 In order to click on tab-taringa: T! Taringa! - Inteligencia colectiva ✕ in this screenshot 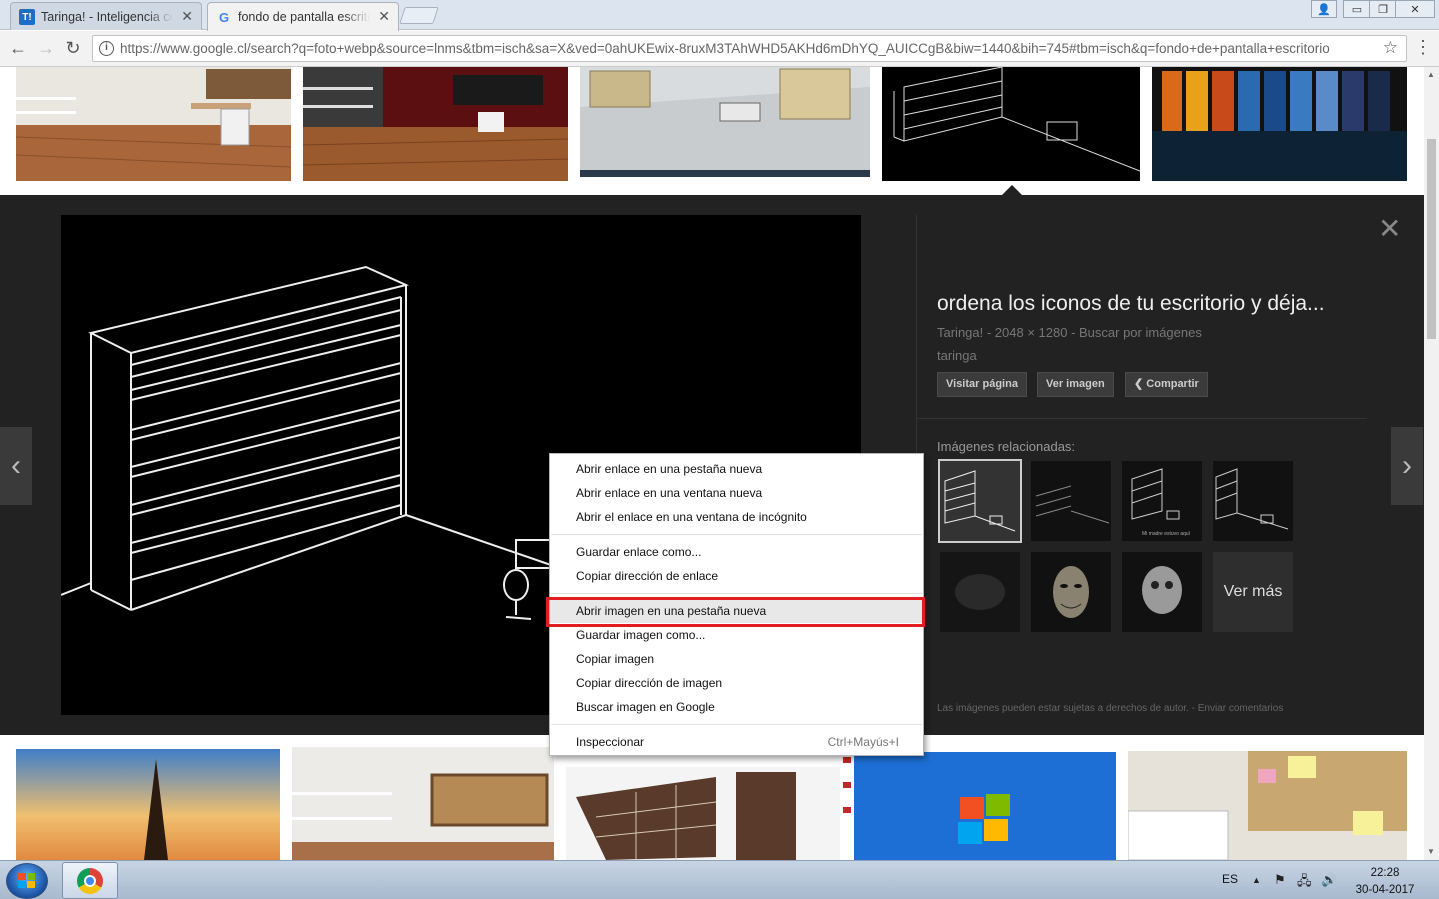, I will do `click(106, 16)`.